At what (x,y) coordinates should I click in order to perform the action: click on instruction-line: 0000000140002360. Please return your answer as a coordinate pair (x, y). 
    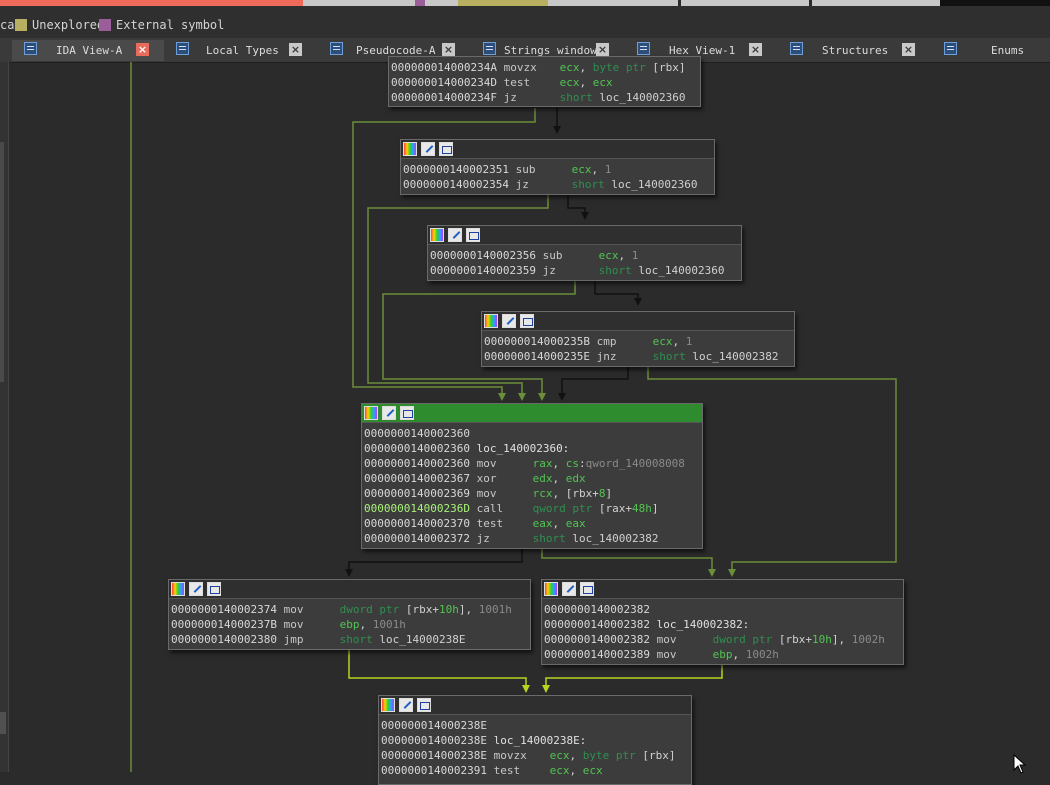
    Looking at the image, I should click on (533, 433).